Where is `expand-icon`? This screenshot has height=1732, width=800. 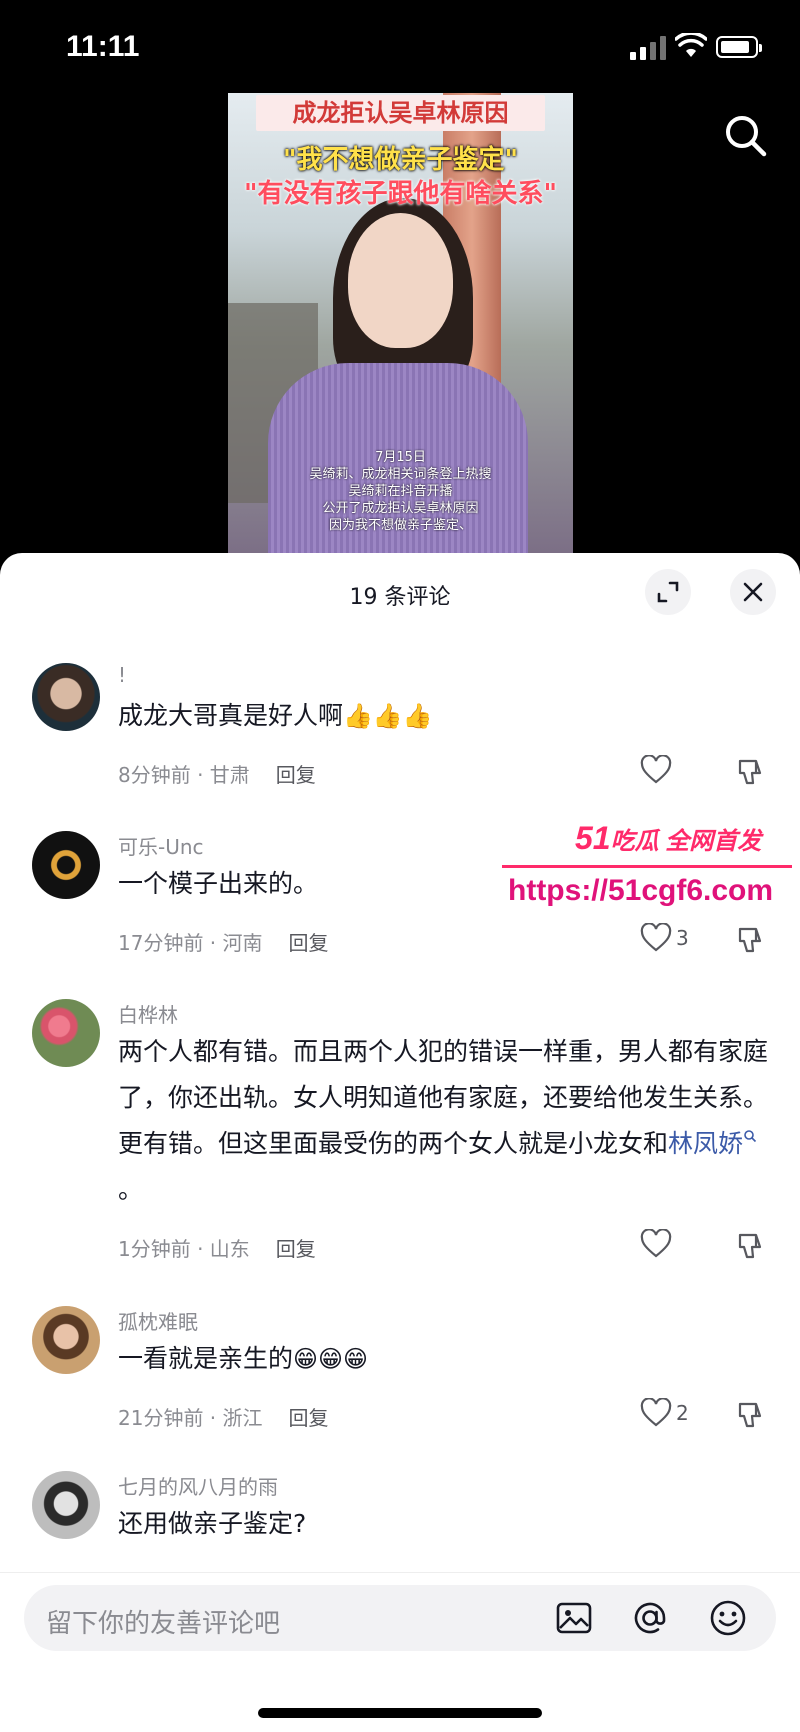 expand-icon is located at coordinates (668, 592).